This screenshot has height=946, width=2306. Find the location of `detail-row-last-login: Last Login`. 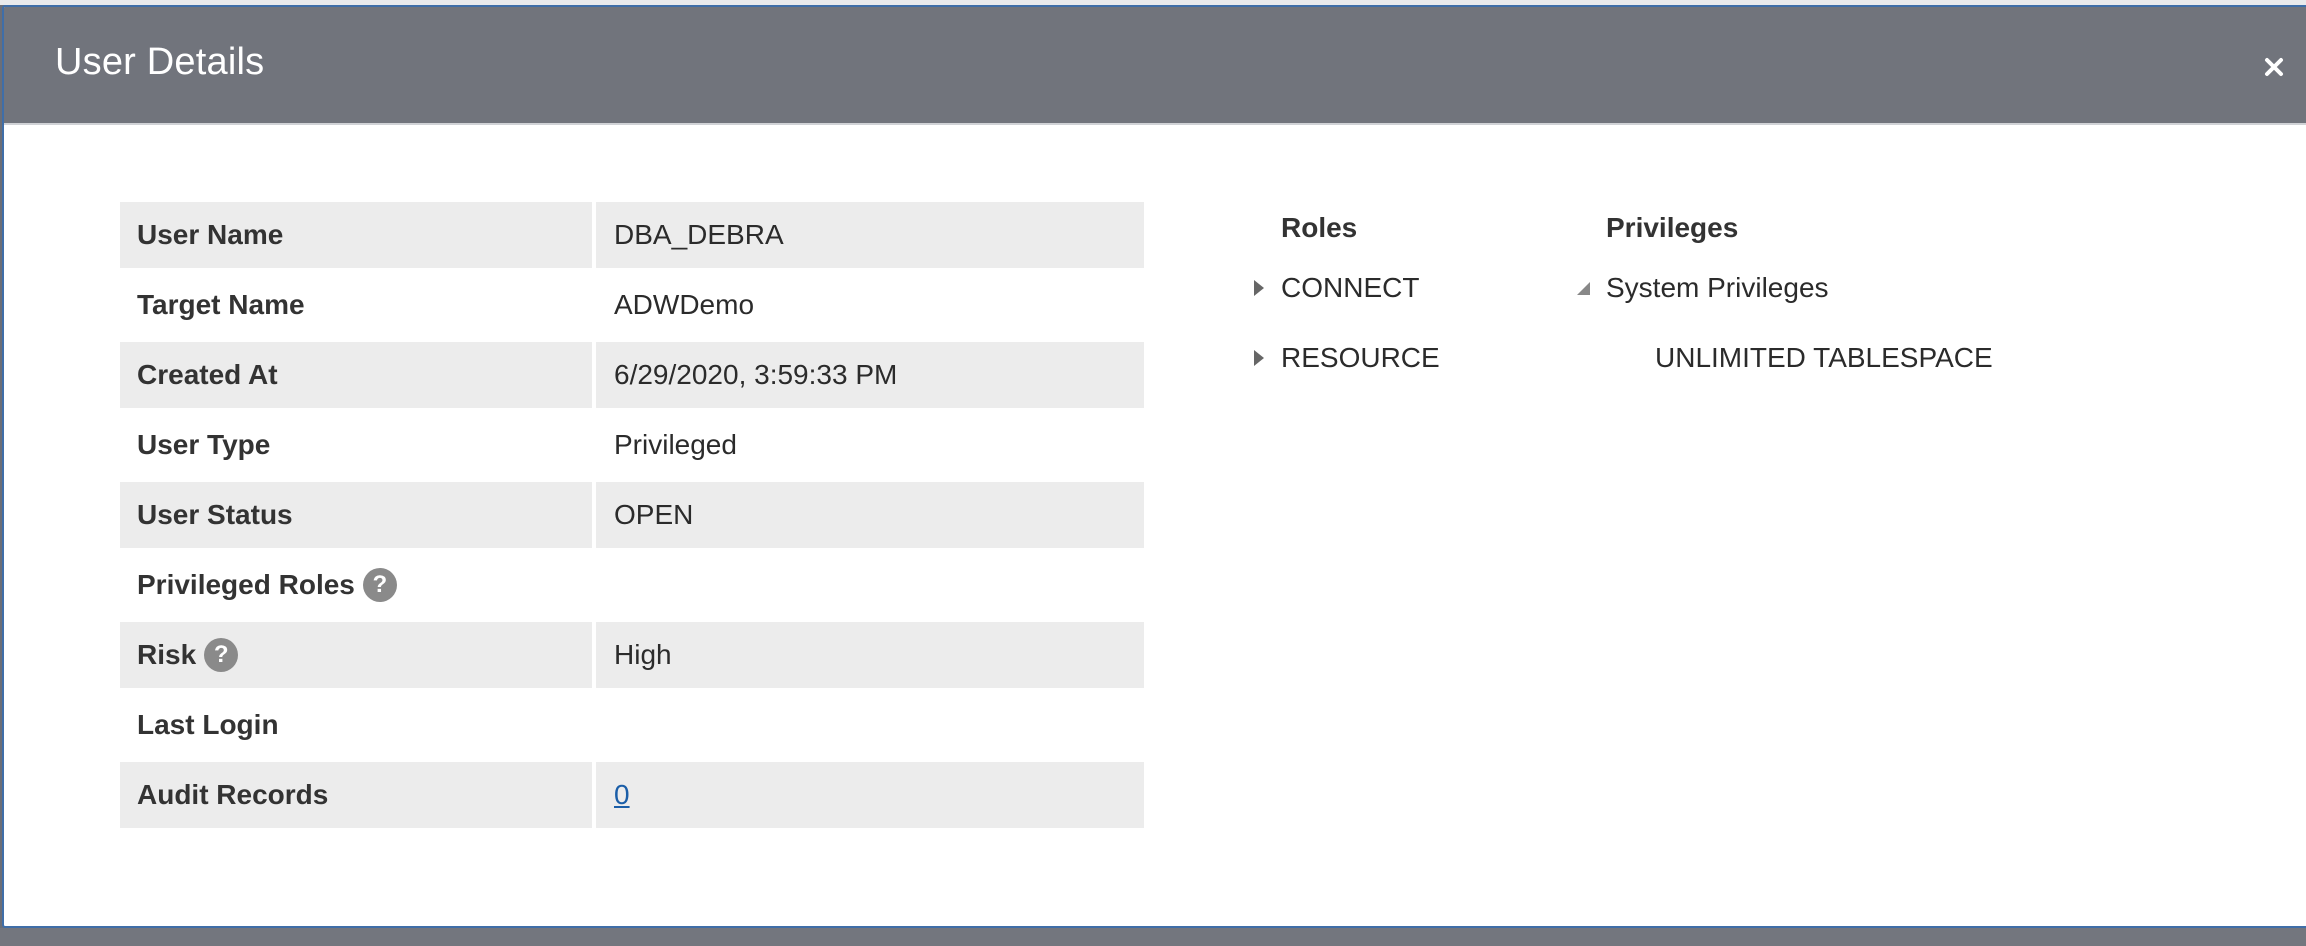

detail-row-last-login: Last Login is located at coordinates (632, 727).